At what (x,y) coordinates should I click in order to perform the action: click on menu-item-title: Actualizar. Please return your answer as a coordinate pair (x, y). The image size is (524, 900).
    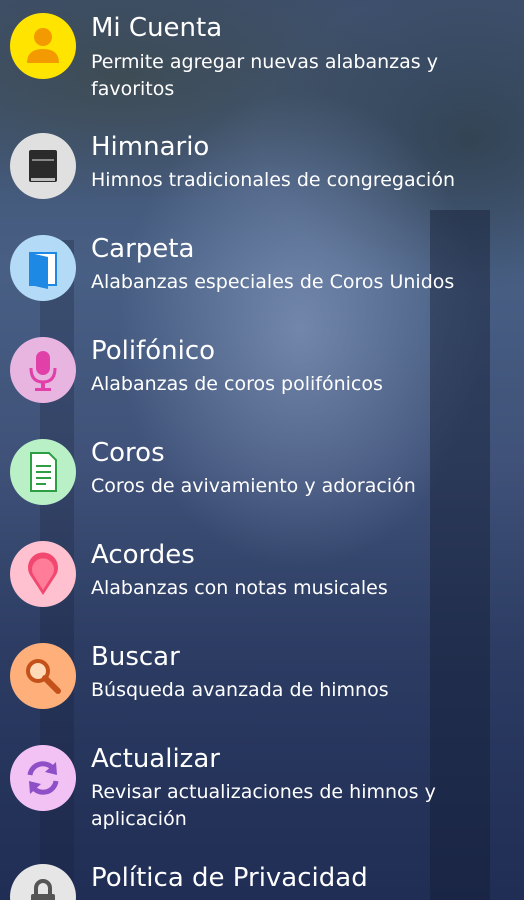
    Looking at the image, I should click on (155, 759).